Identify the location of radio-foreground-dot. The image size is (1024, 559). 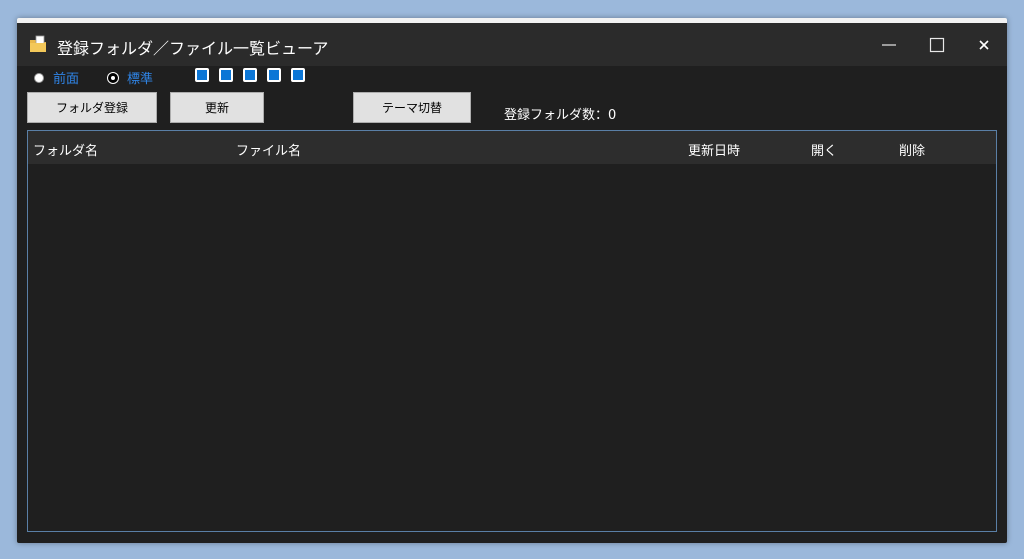
(39, 77).